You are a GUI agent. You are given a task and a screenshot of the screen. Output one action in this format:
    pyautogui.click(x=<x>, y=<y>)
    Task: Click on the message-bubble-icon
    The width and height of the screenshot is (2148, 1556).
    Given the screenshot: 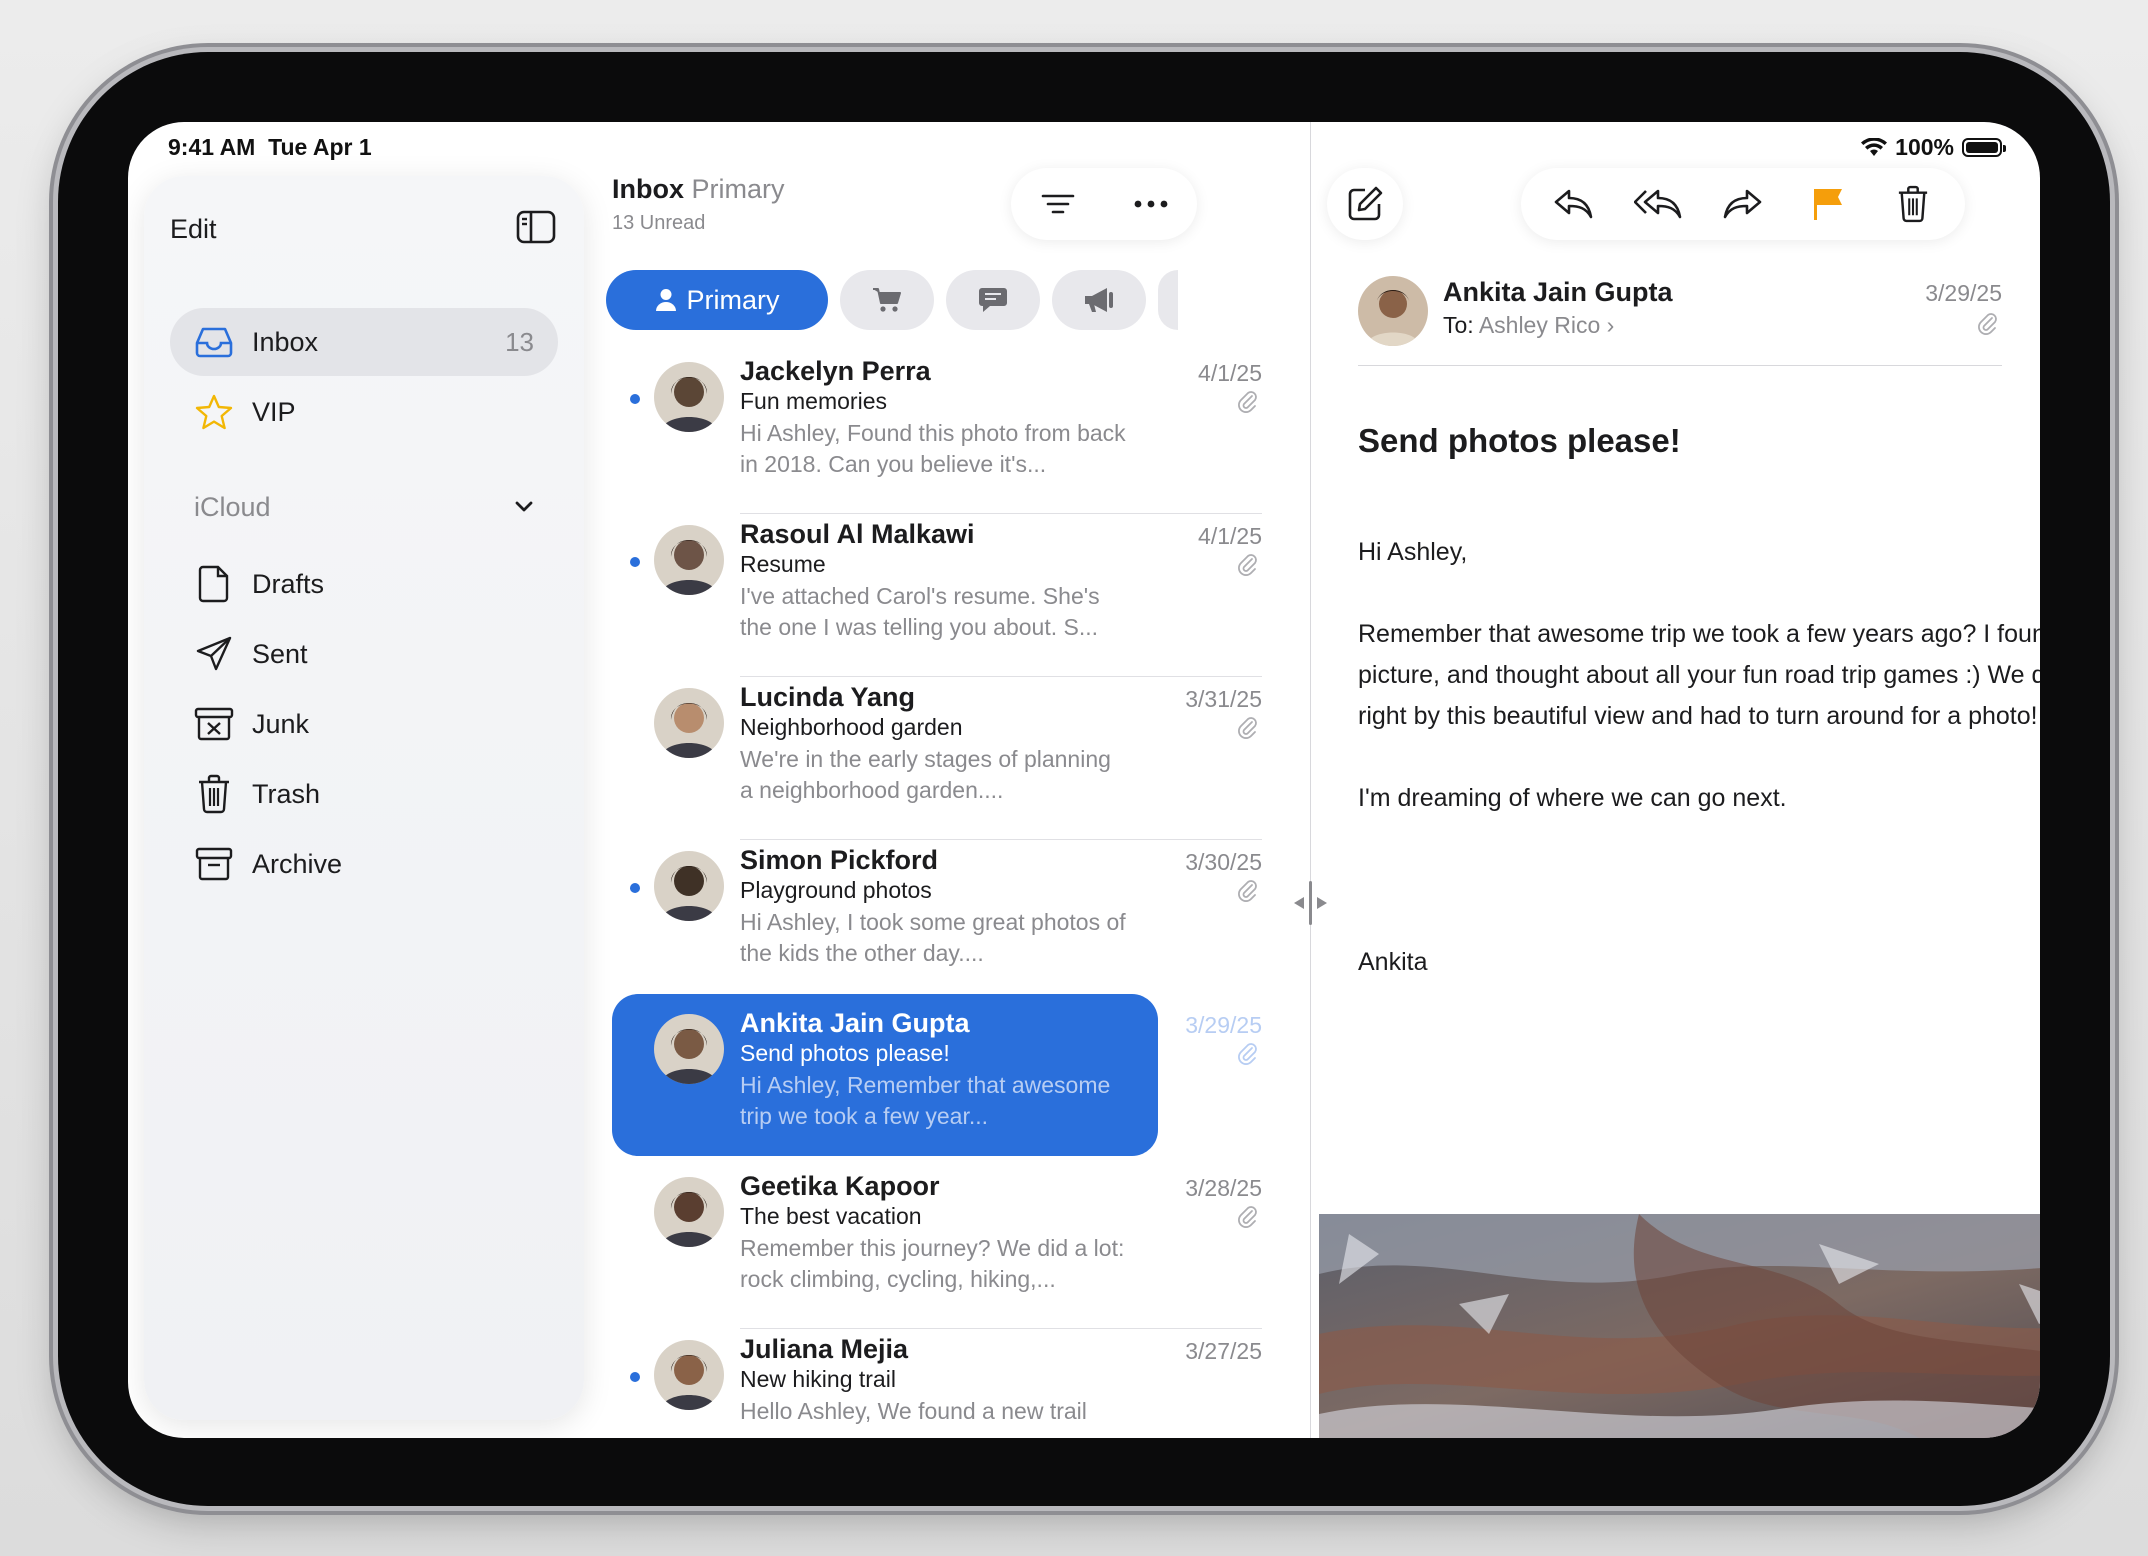 What is the action you would take?
    pyautogui.click(x=993, y=300)
    